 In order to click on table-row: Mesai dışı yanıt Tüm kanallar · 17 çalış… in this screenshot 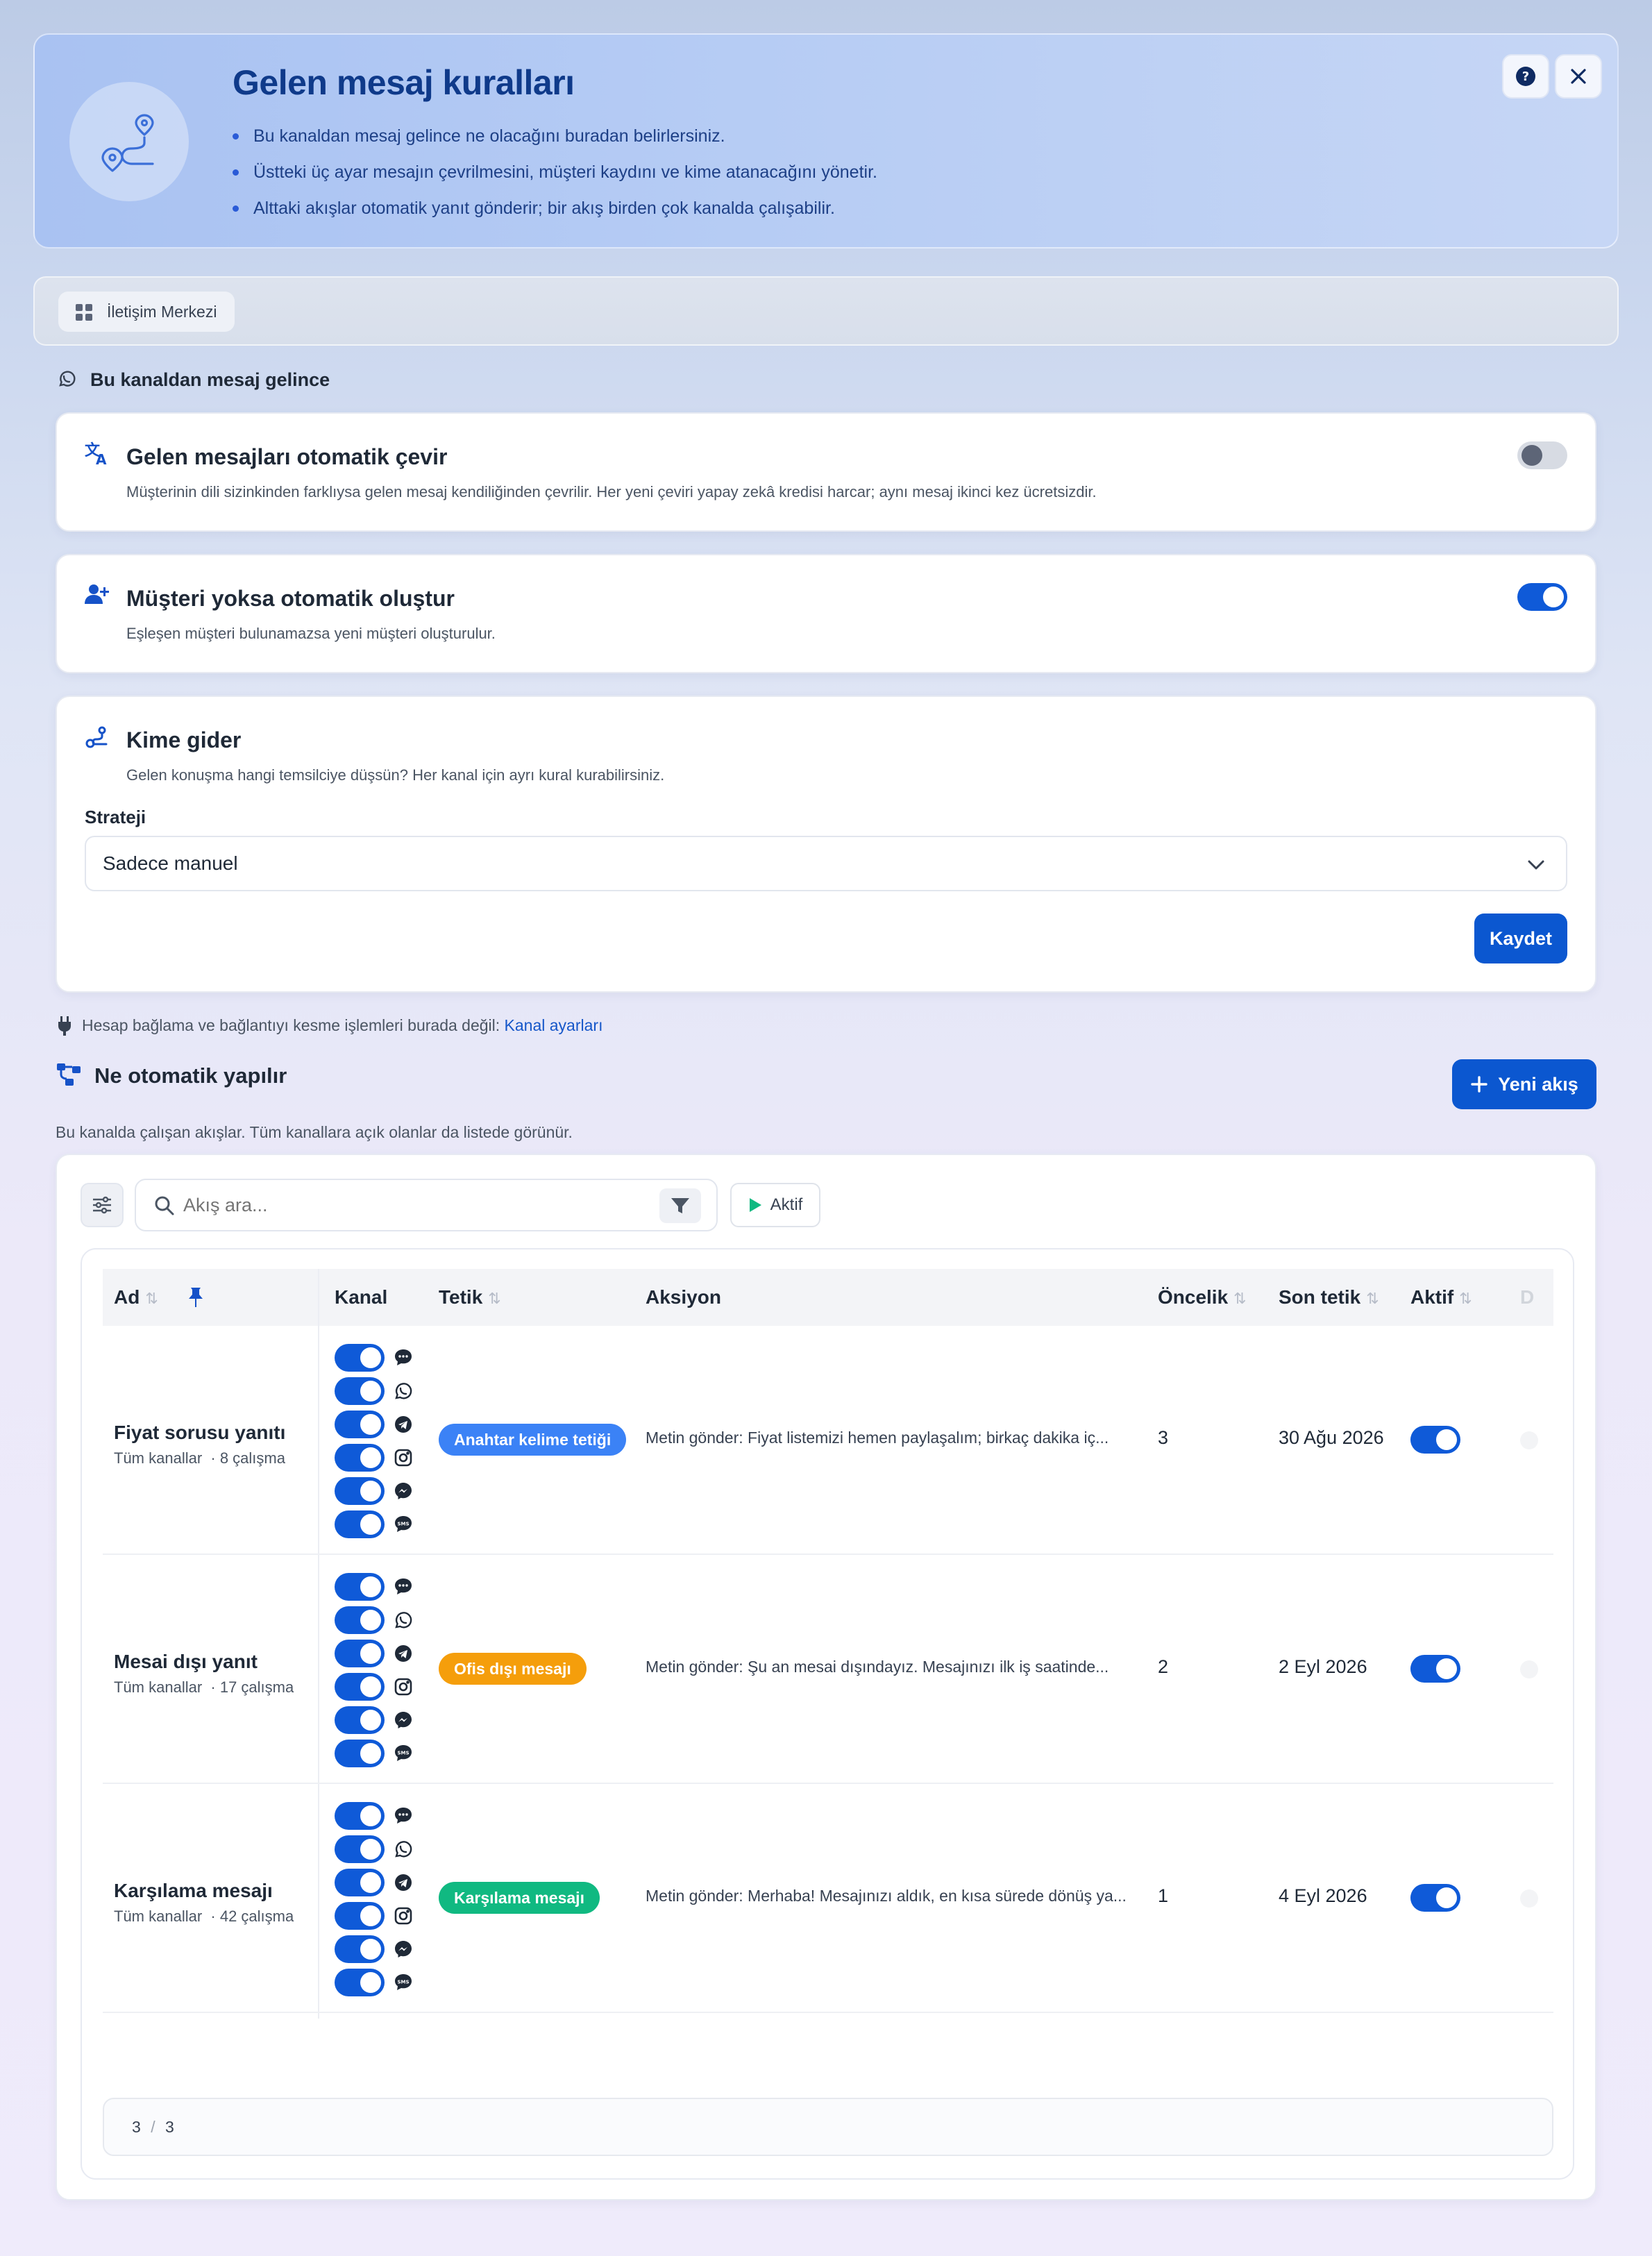, I will do `click(828, 1669)`.